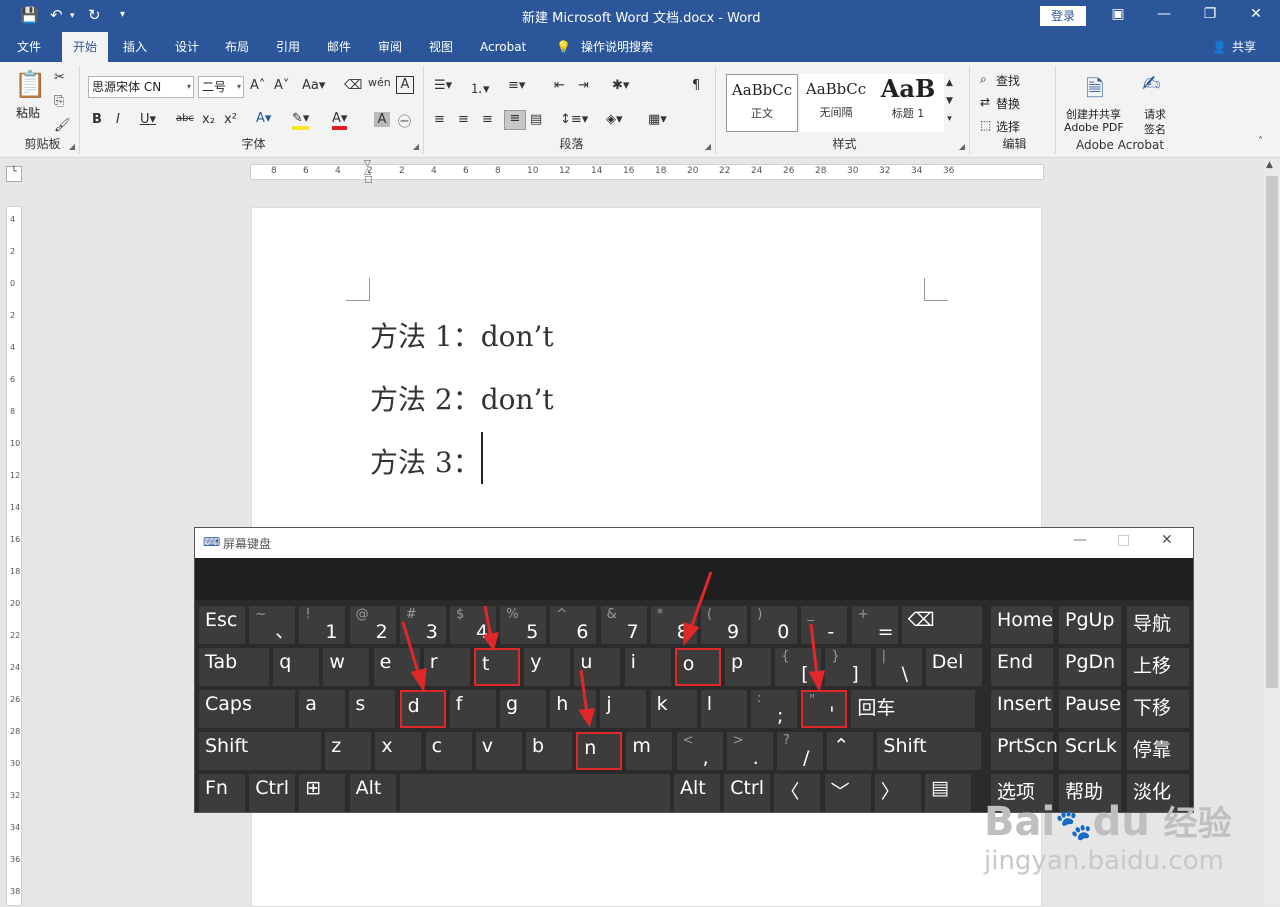 The image size is (1280, 907). What do you see at coordinates (379, 82) in the screenshot?
I see `phonetic-guide-icon: wén` at bounding box center [379, 82].